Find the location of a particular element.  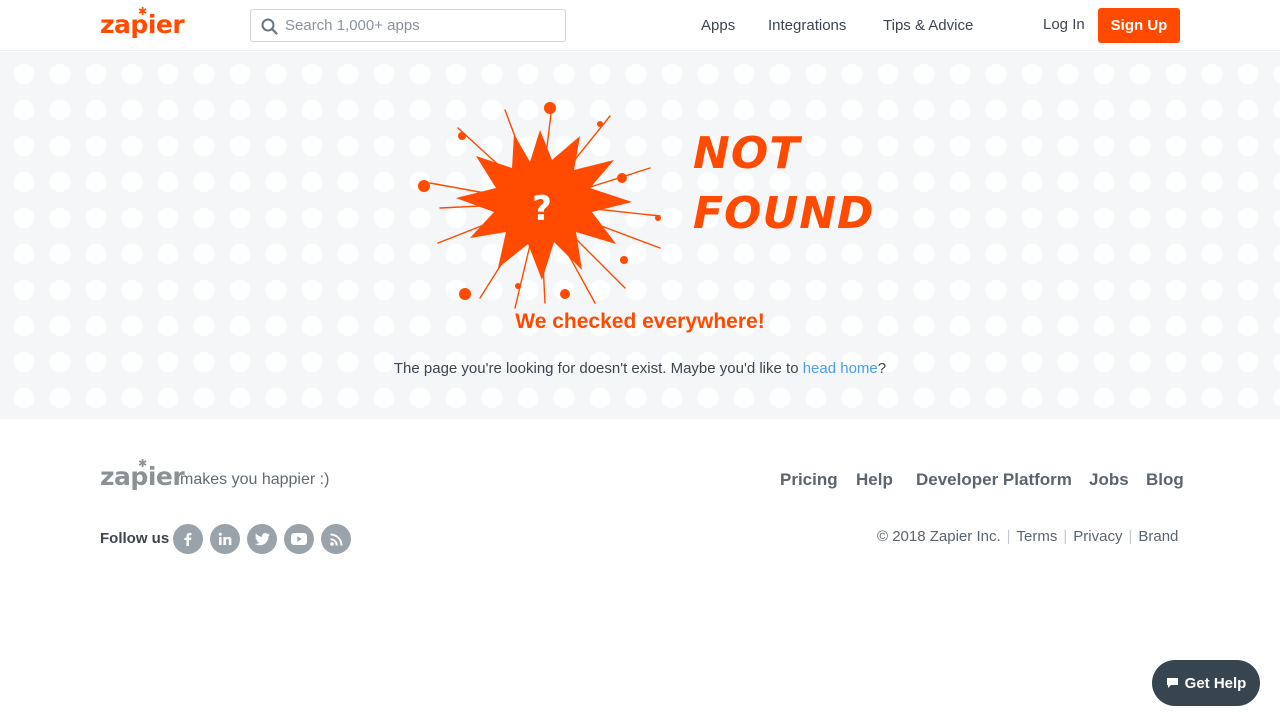

not-found-line-2: FOUND is located at coordinates (784, 213).